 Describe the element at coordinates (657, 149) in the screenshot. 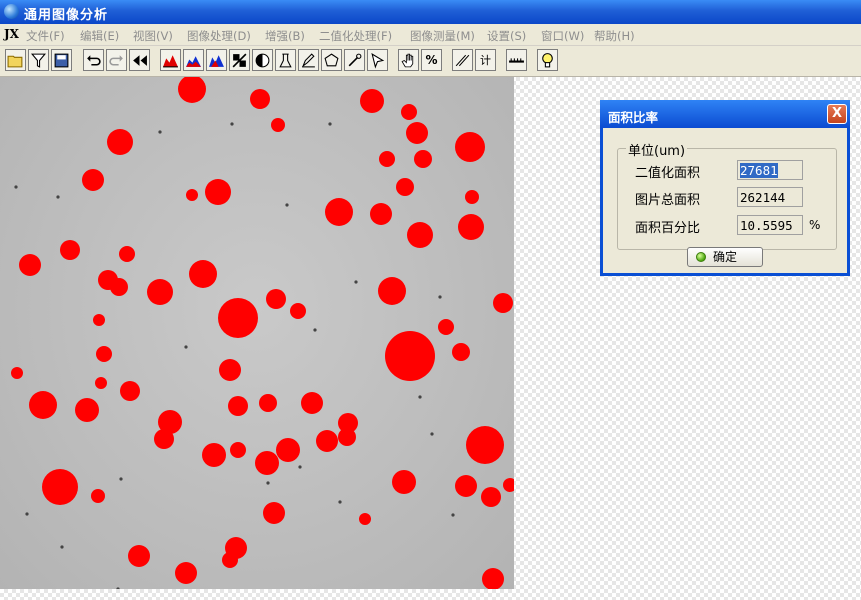

I see `group-label: 单位(um)` at that location.